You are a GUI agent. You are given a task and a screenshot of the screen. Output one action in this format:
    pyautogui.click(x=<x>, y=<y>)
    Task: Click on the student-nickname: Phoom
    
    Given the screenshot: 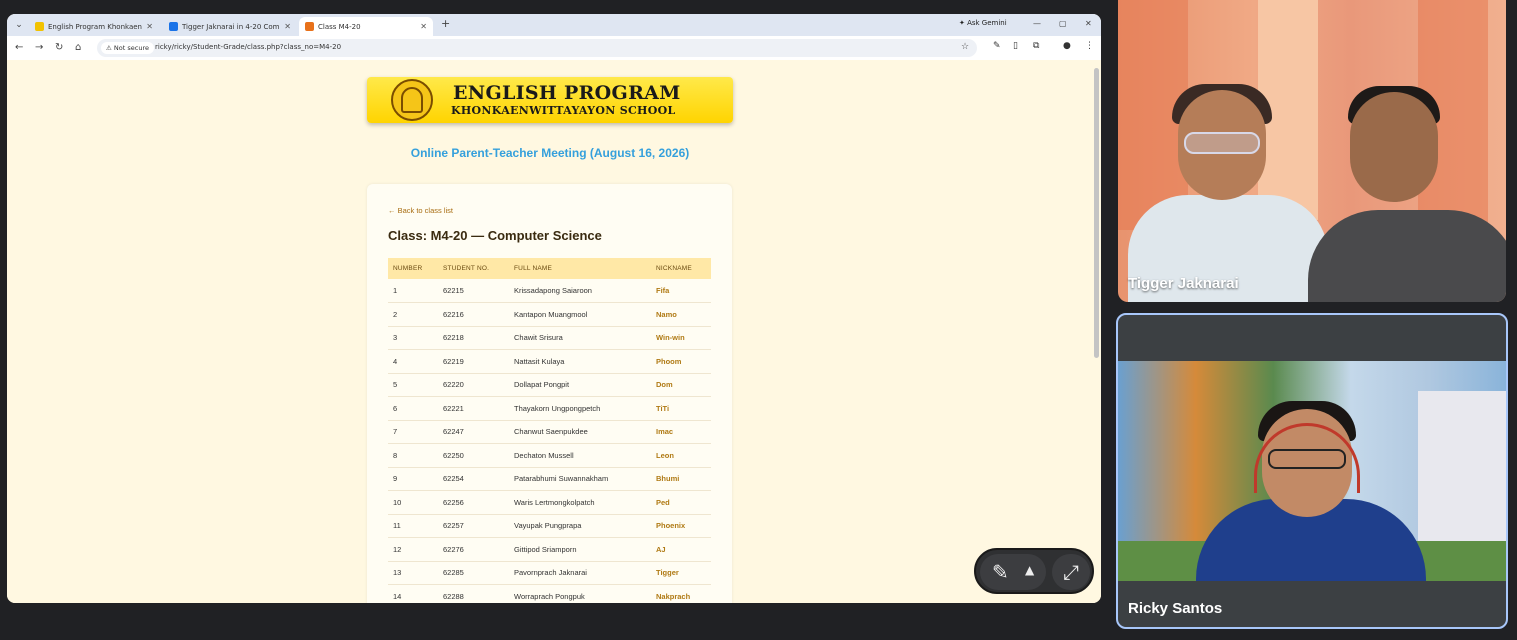 What is the action you would take?
    pyautogui.click(x=681, y=361)
    